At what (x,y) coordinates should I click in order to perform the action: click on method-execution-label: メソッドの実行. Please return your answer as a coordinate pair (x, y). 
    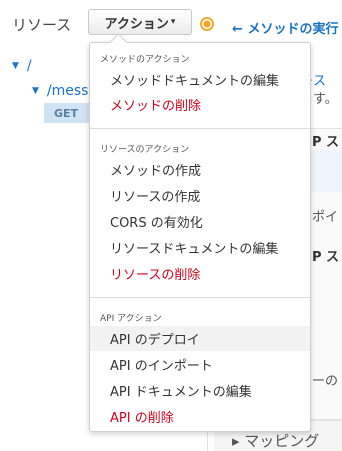
    Looking at the image, I should click on (293, 29).